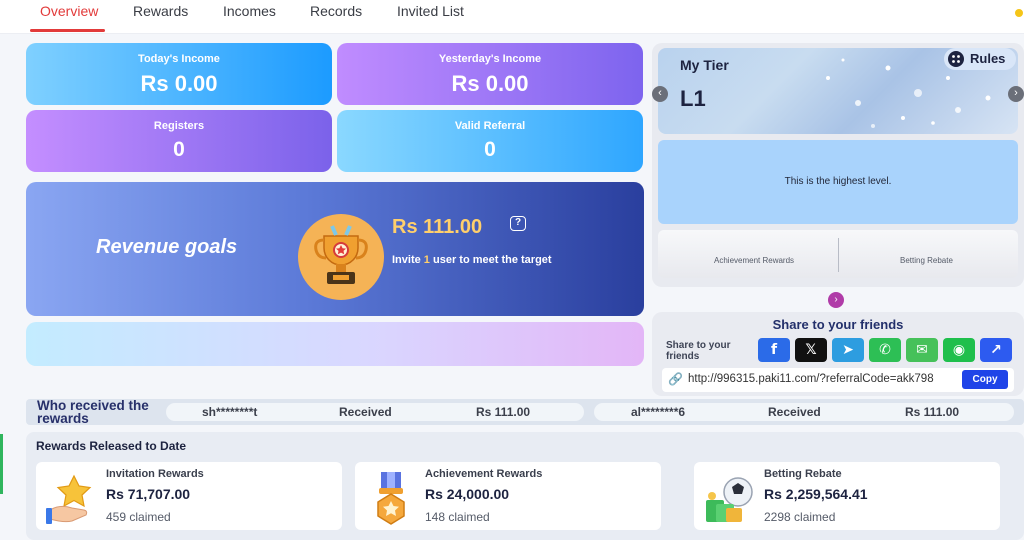  What do you see at coordinates (437, 227) in the screenshot?
I see `revenue-goal-amount: Rs 111.00` at bounding box center [437, 227].